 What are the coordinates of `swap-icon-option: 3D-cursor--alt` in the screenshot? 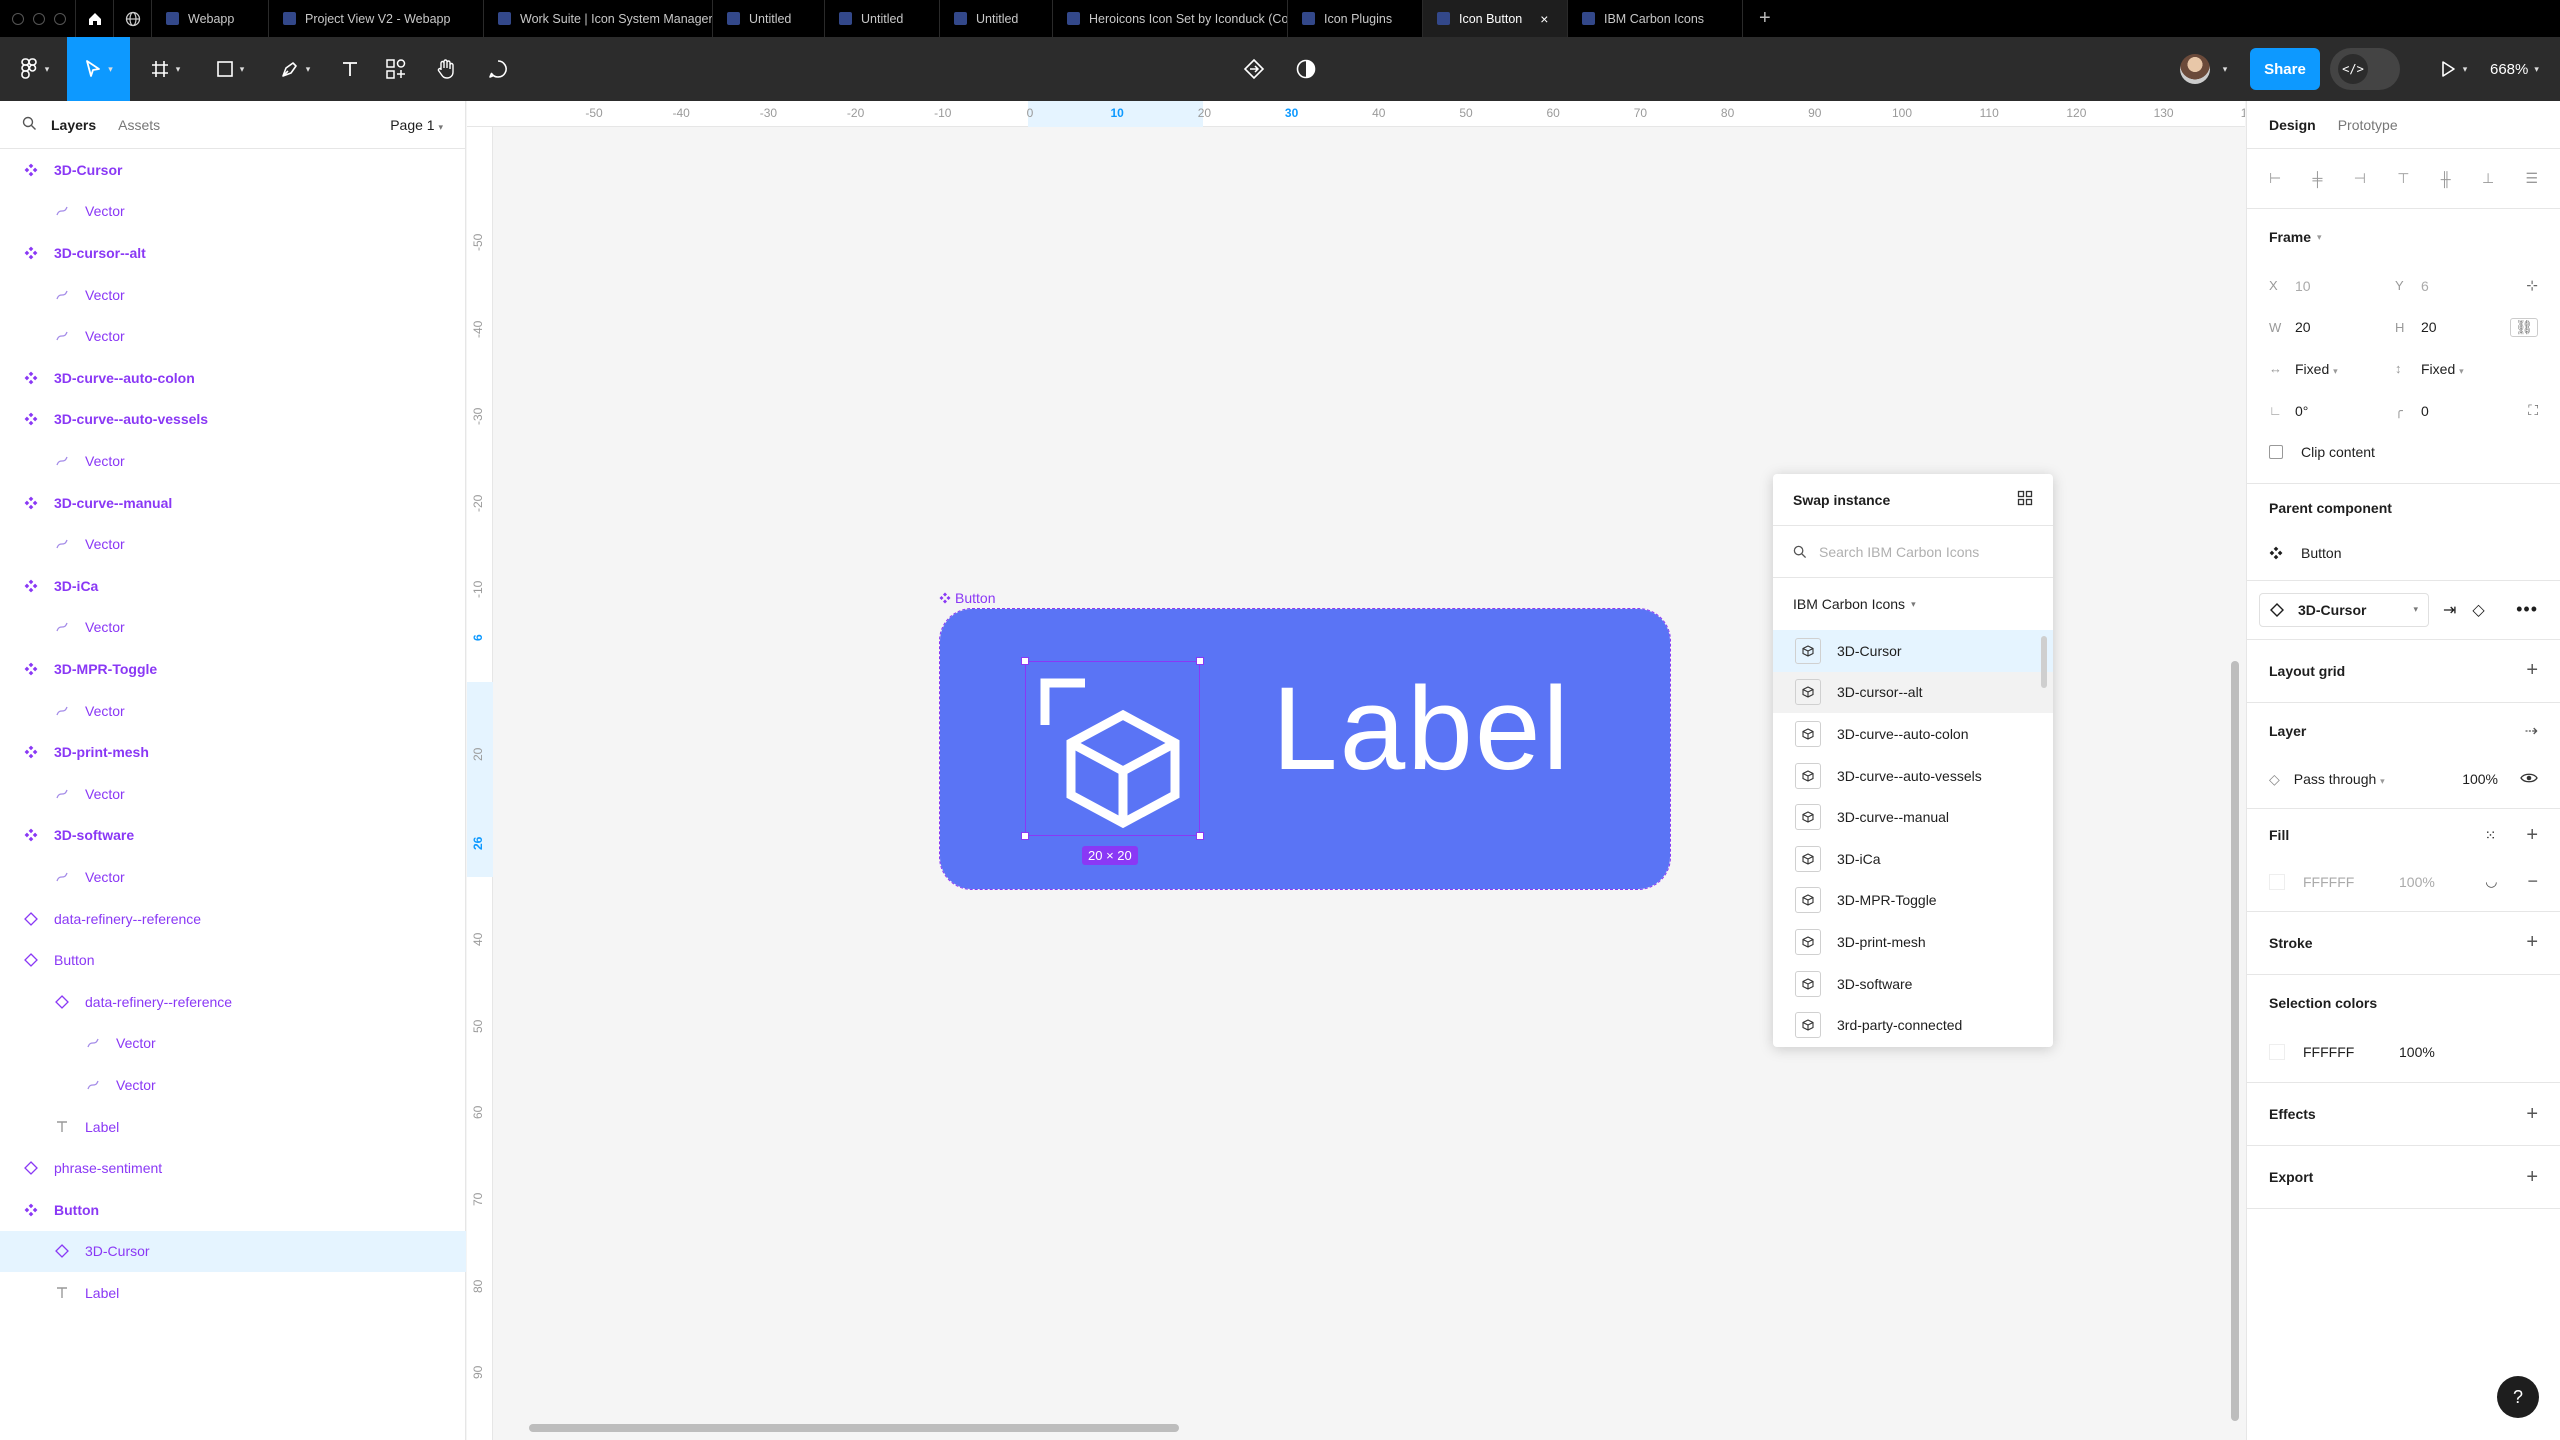 It's located at (1913, 692).